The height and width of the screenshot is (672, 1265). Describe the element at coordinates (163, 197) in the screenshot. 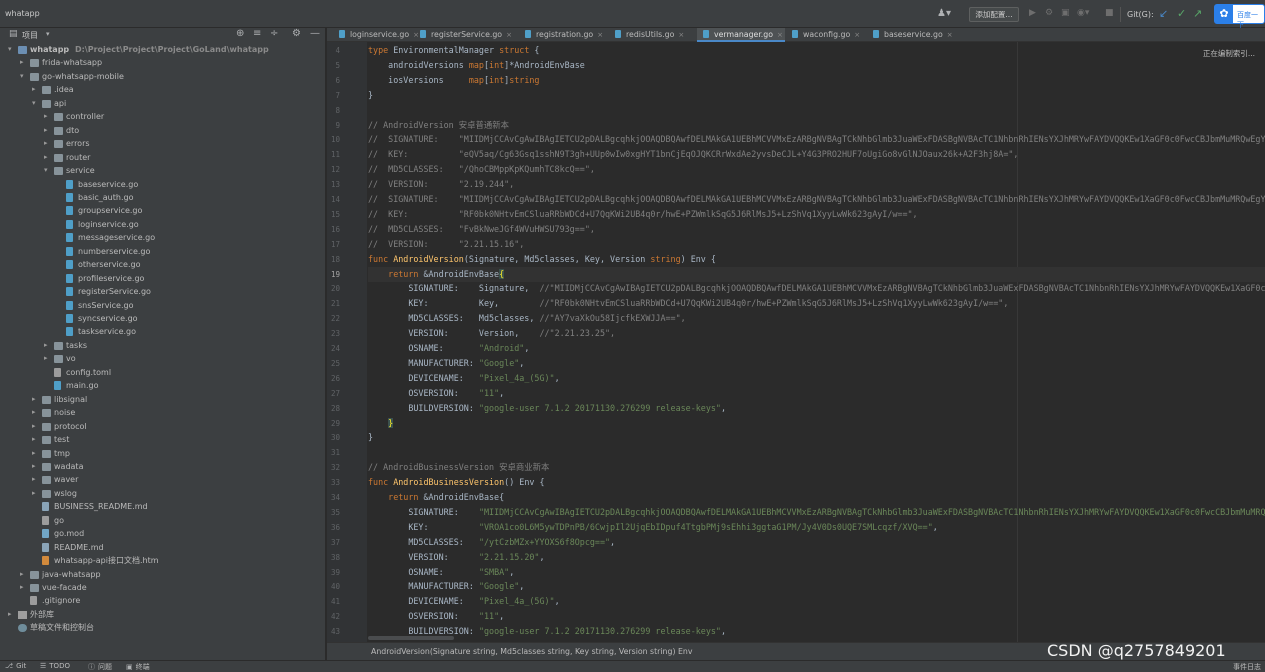

I see `tree-item: basic_auth.go` at that location.